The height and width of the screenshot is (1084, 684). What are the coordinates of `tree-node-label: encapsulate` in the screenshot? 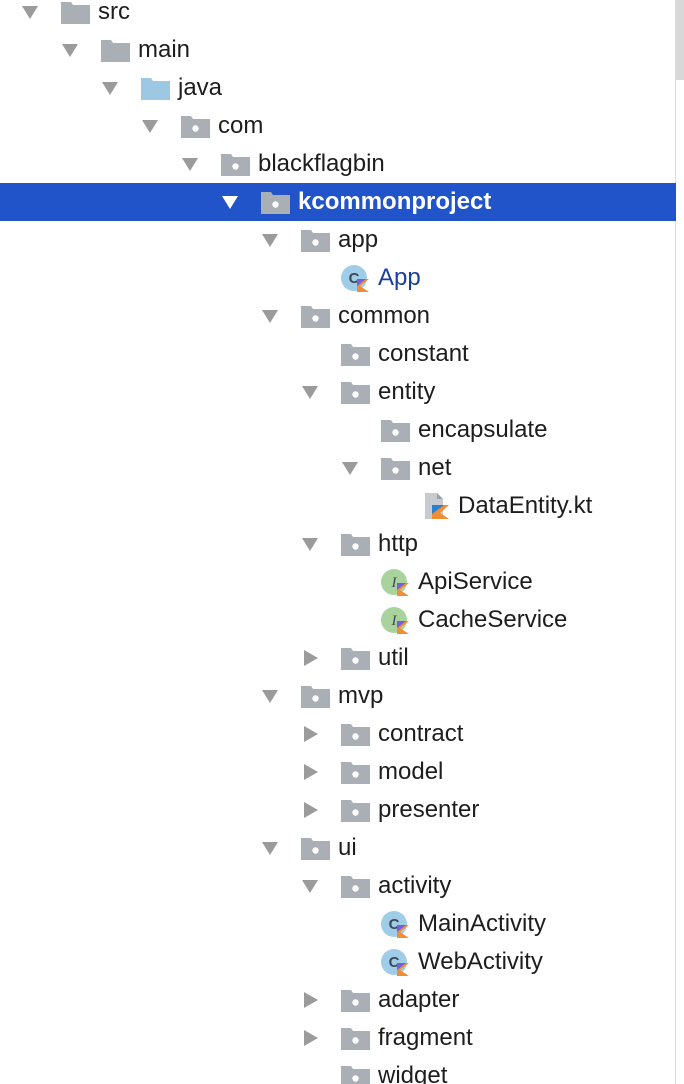 It's located at (483, 429).